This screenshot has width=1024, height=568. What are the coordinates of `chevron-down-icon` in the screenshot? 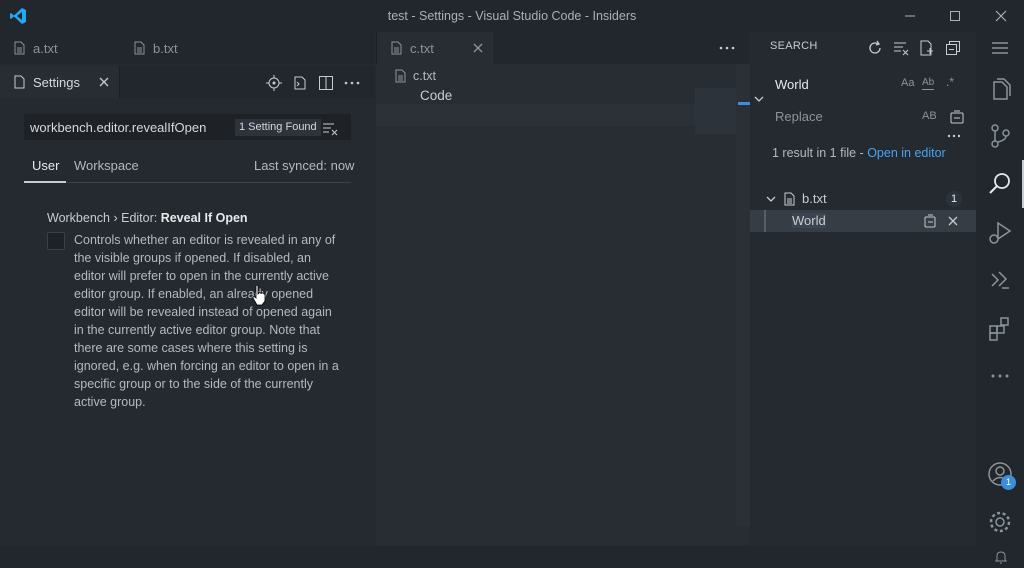 It's located at (771, 199).